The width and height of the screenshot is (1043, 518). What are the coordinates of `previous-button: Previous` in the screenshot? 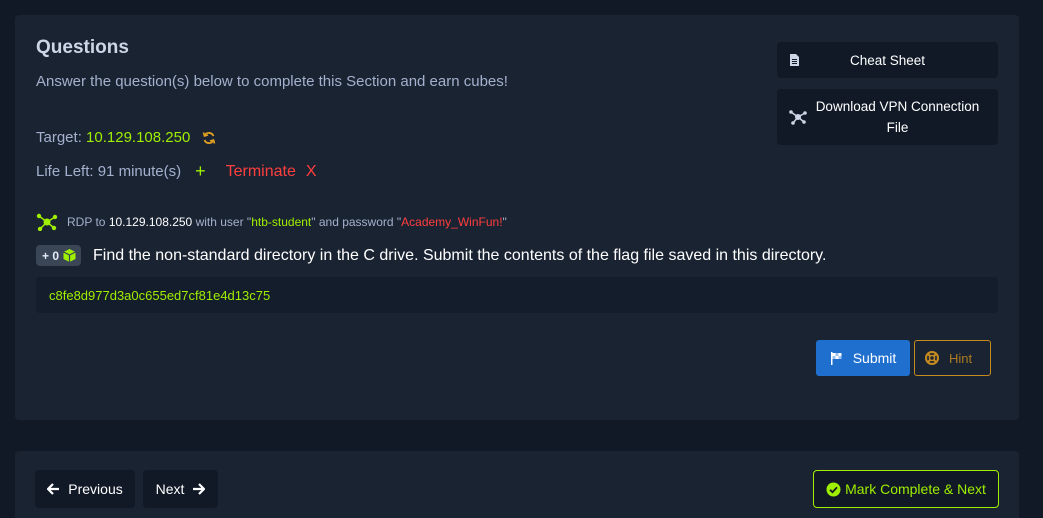 It's located at (85, 489).